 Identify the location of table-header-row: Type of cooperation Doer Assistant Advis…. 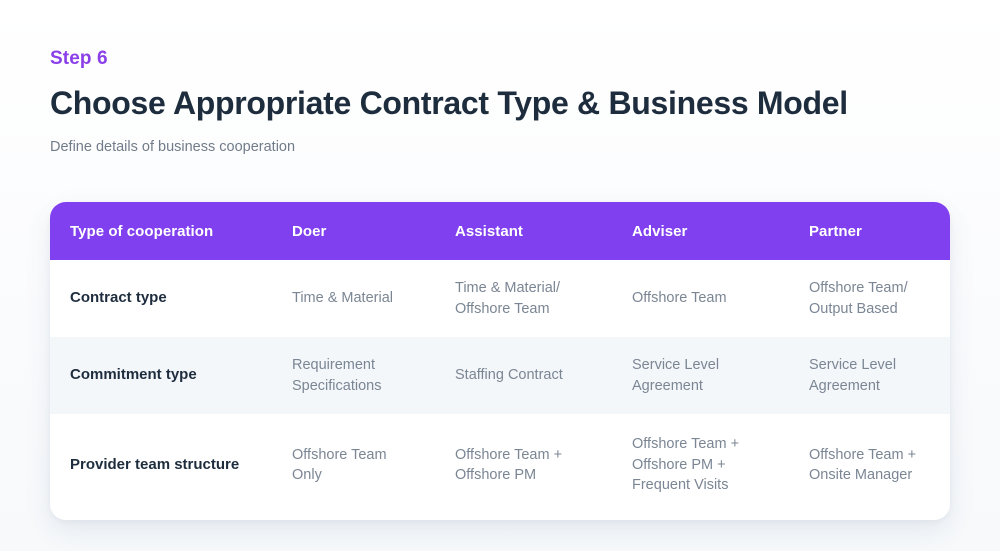
(500, 231).